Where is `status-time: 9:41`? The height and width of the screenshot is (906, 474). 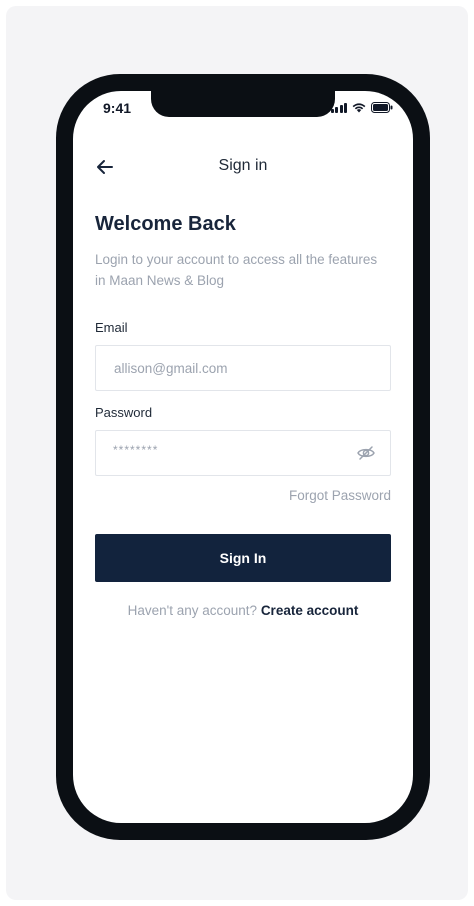 status-time: 9:41 is located at coordinates (117, 108).